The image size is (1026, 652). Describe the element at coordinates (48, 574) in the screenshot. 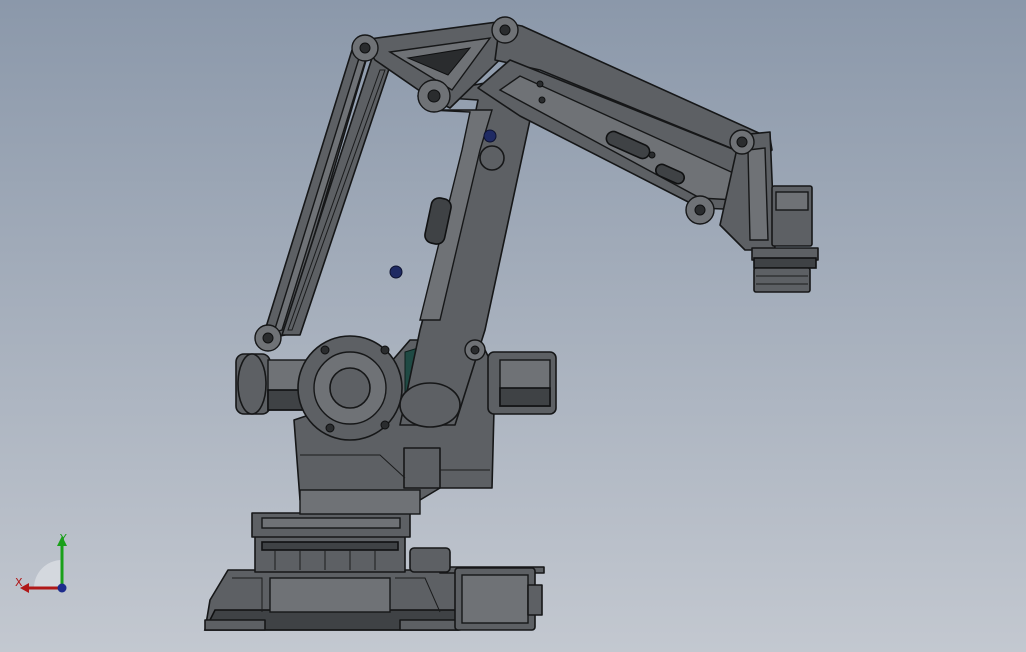

I see `triad-plane-indicator` at that location.